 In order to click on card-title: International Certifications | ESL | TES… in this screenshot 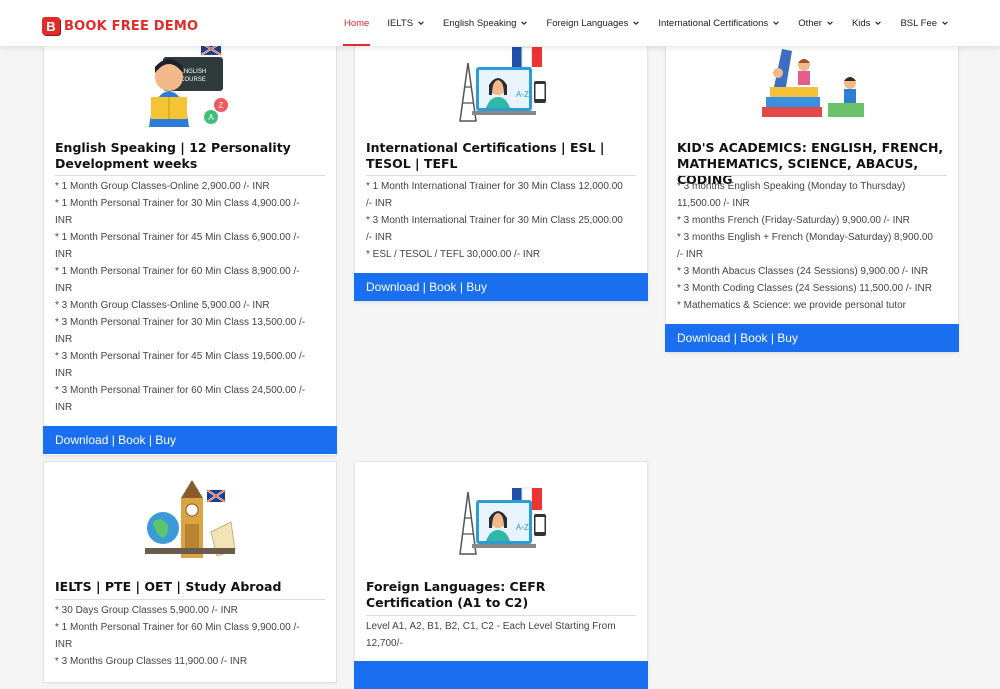, I will do `click(485, 155)`.